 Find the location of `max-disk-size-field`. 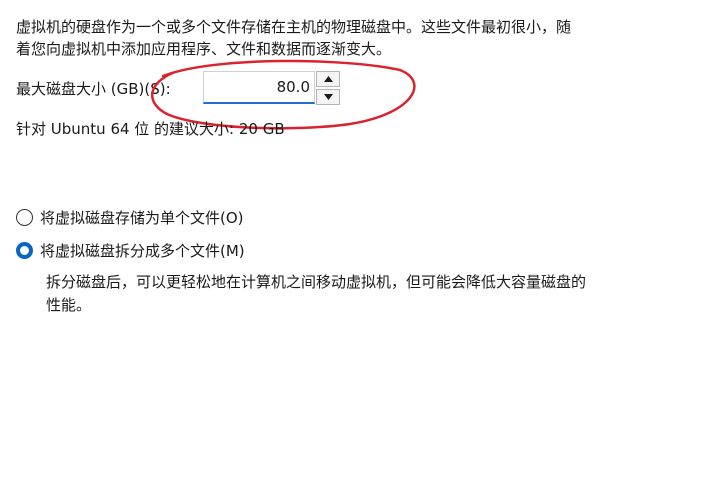

max-disk-size-field is located at coordinates (259, 87).